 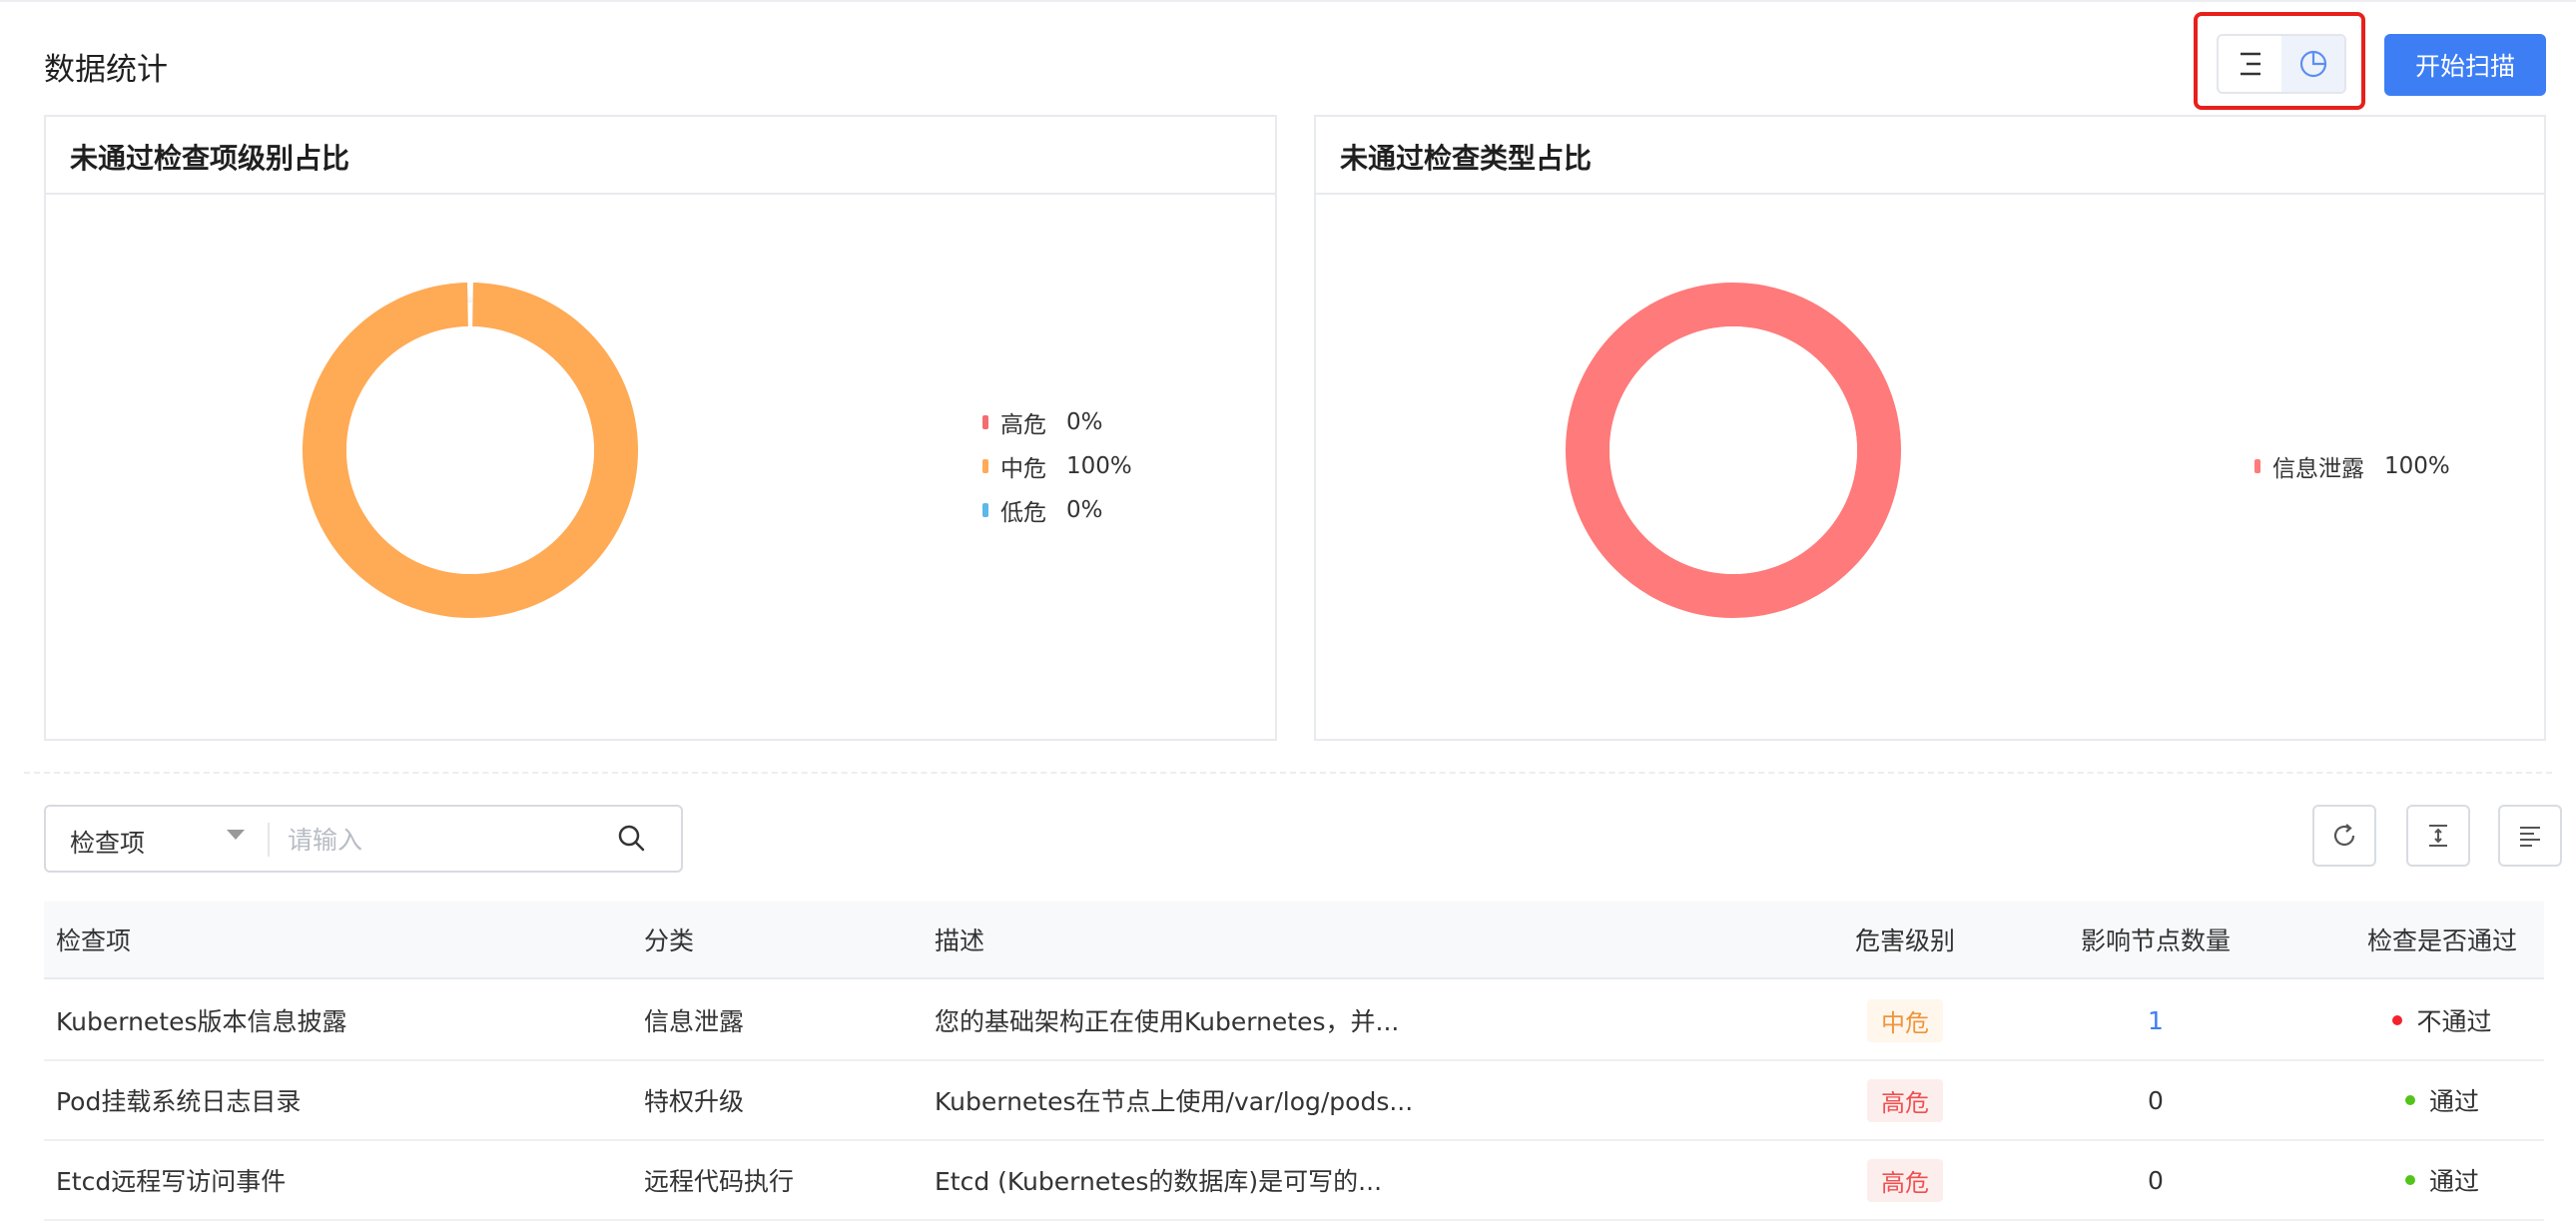 I want to click on level-badge: 中危, so click(x=1905, y=1020).